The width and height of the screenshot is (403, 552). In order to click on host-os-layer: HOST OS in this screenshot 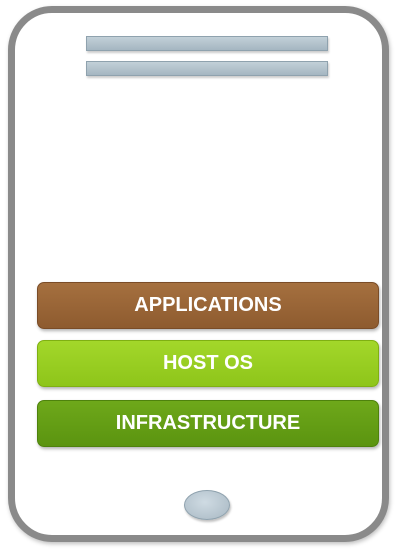, I will do `click(208, 363)`.